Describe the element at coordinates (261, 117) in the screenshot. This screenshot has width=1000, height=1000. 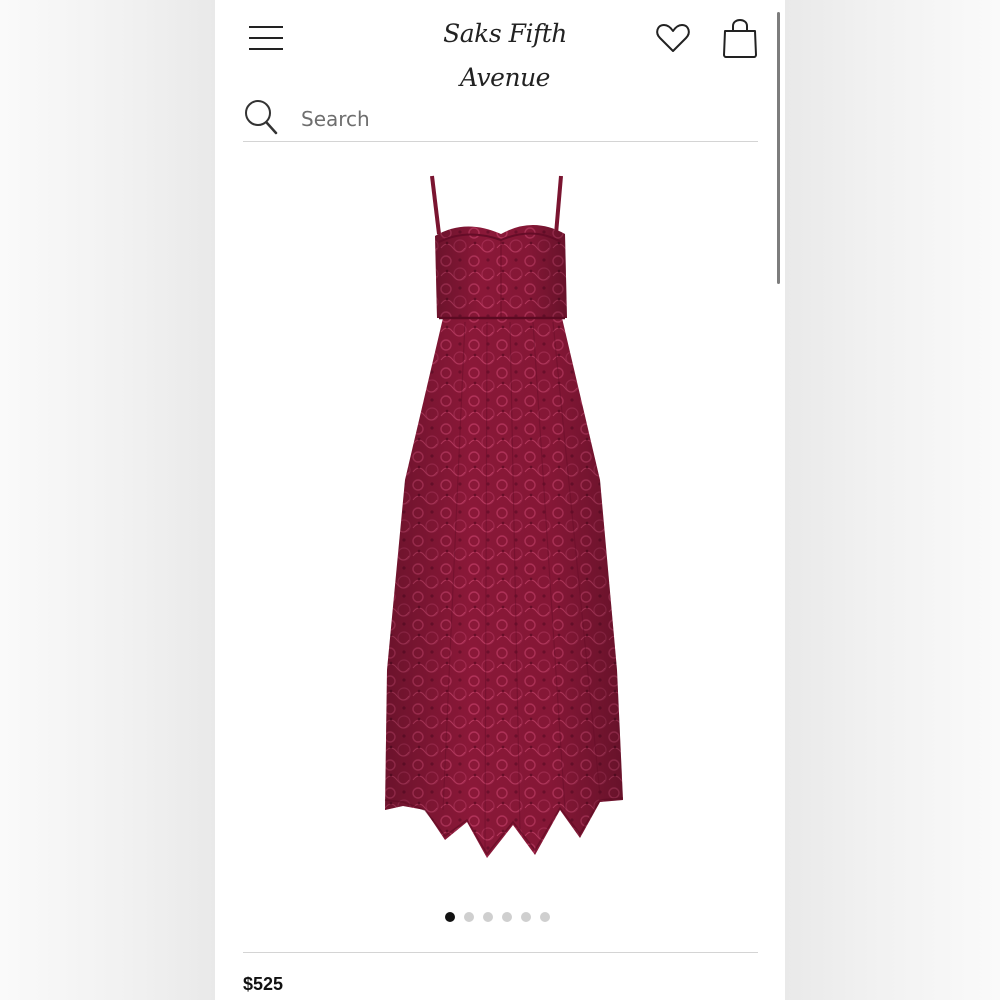
I see `search-icon` at that location.